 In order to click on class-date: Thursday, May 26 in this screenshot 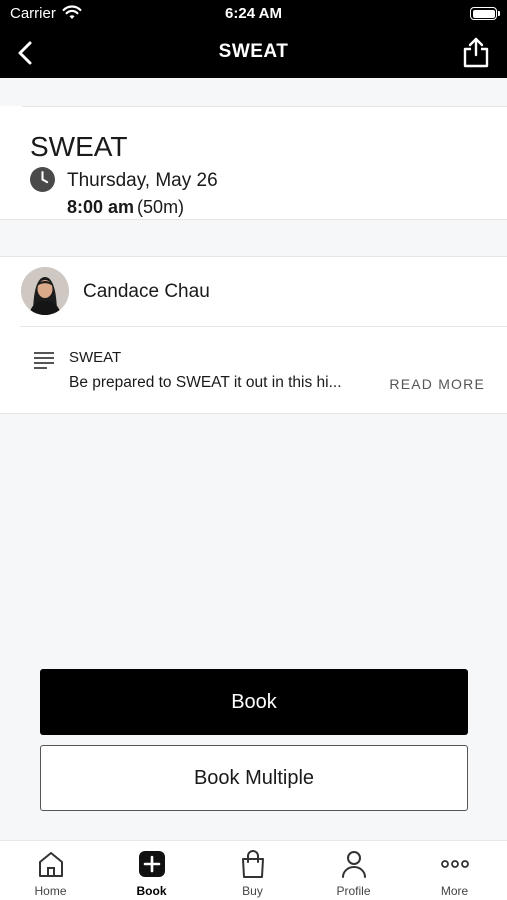, I will do `click(142, 180)`.